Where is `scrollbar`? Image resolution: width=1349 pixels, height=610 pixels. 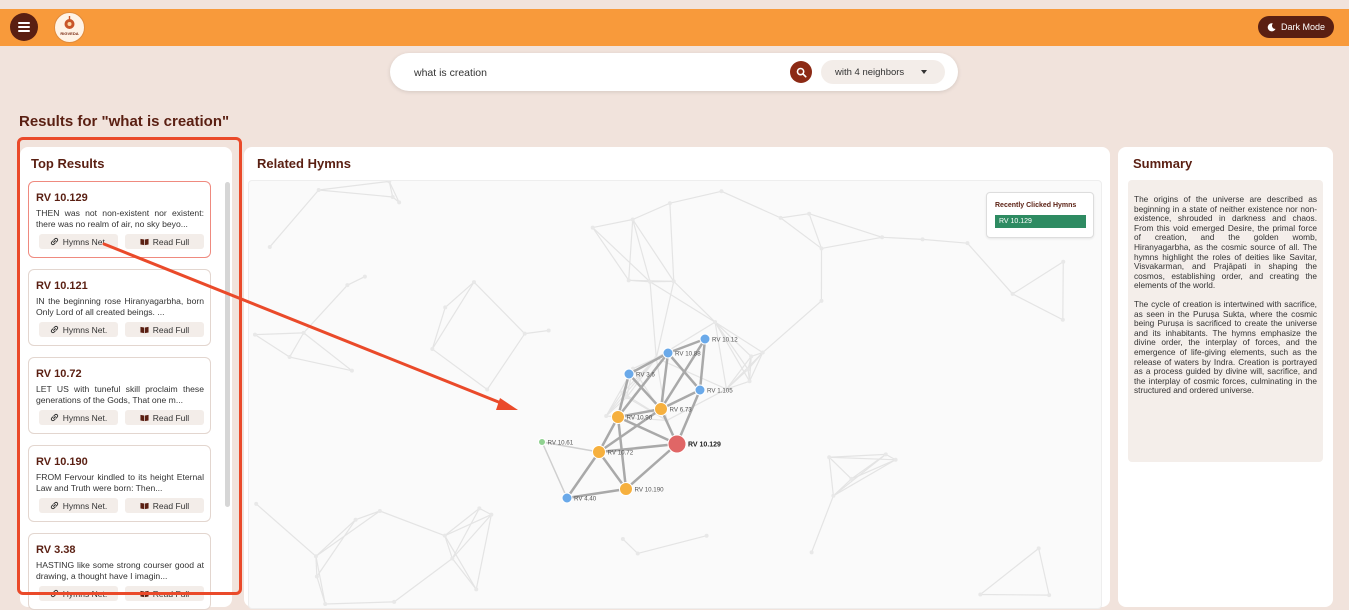
scrollbar is located at coordinates (227, 344).